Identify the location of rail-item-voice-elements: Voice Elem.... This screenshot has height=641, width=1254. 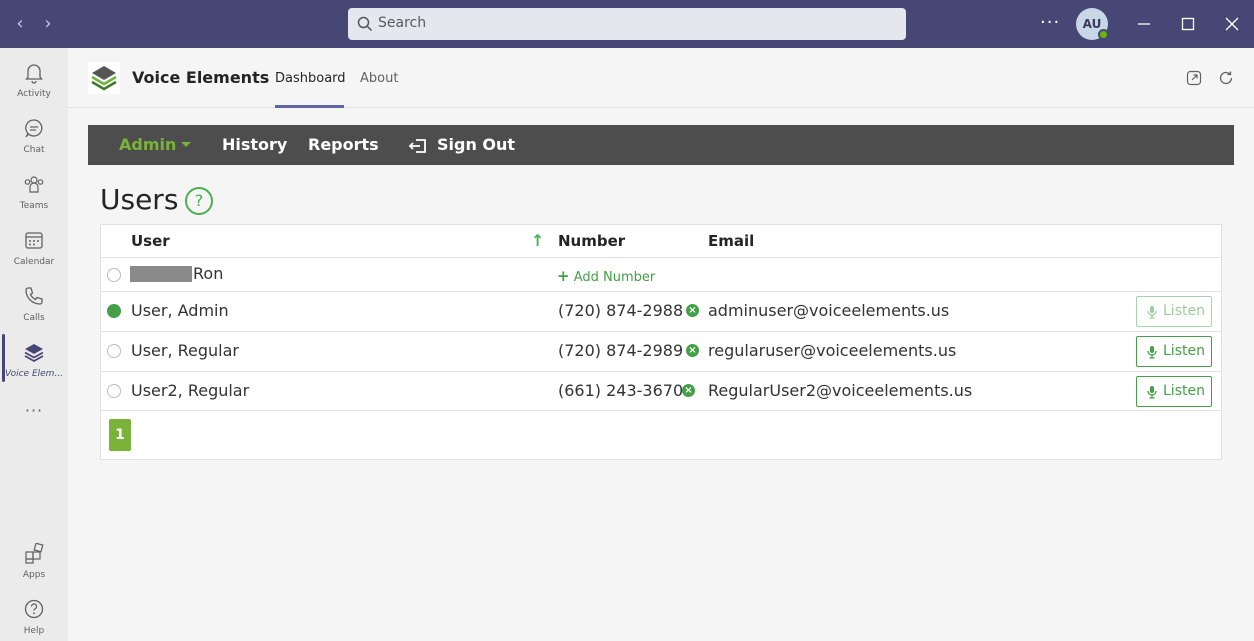
(34, 362).